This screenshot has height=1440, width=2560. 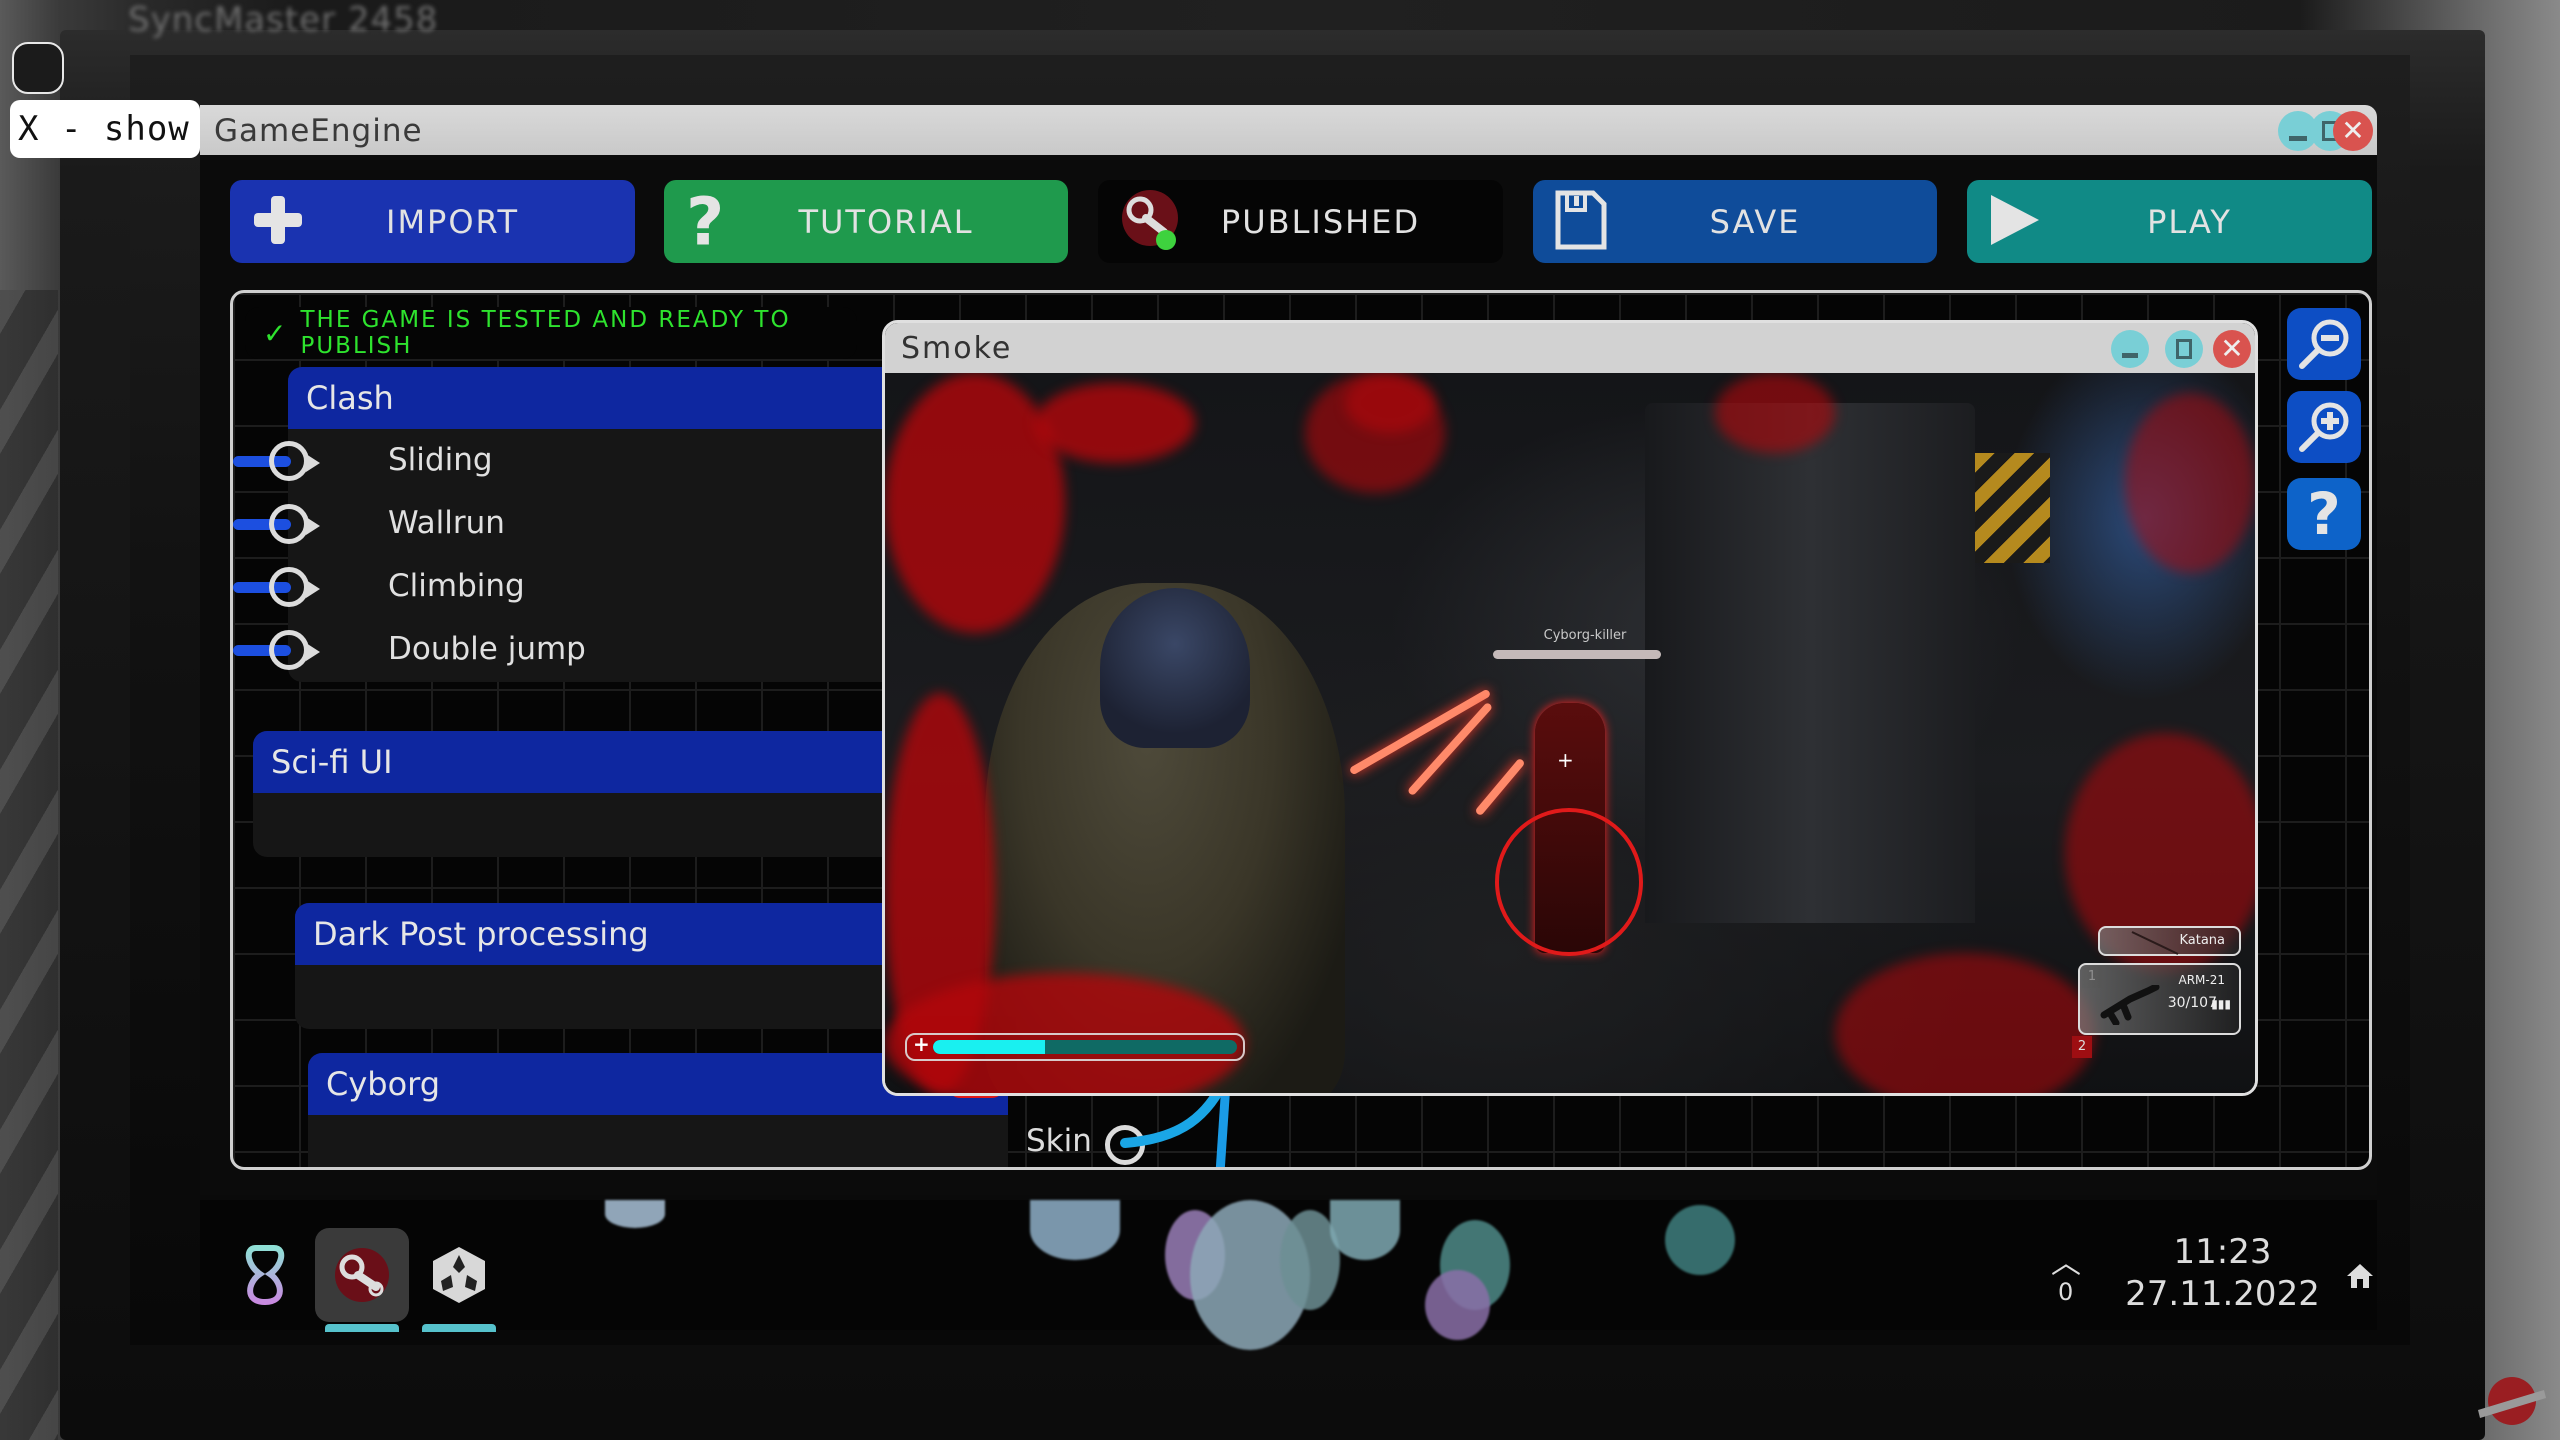 I want to click on node-title: Sci-fi UI, so click(x=620, y=762).